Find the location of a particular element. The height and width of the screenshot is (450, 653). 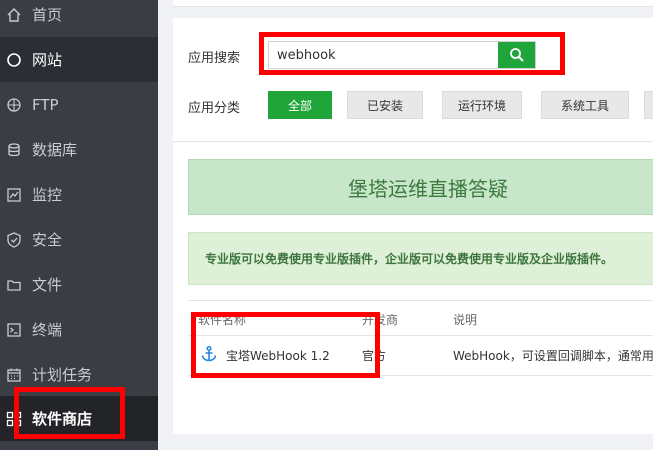

ftp-icon is located at coordinates (14, 105).